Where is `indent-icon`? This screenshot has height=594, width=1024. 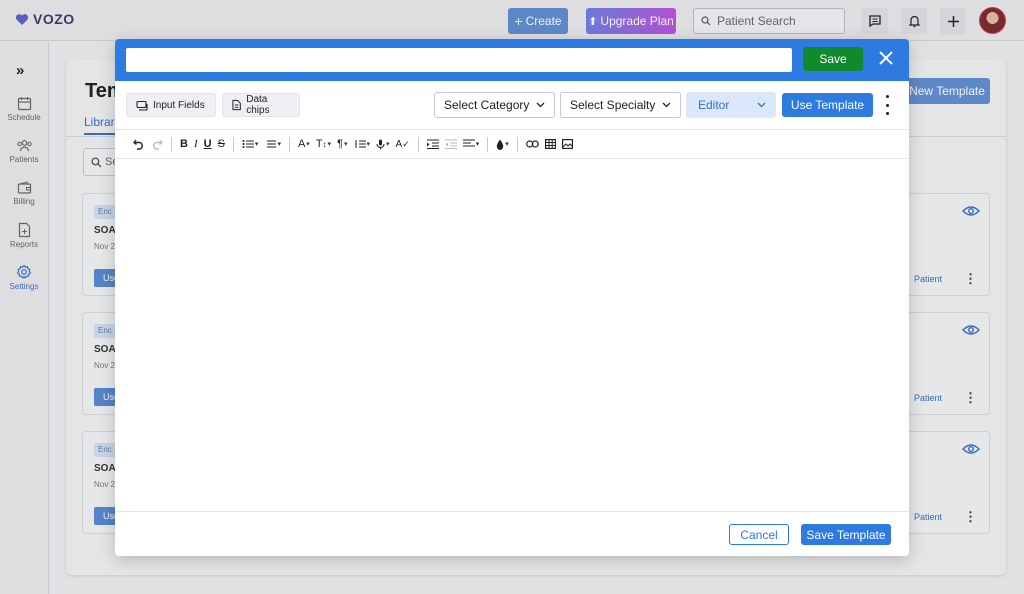 indent-icon is located at coordinates (432, 144).